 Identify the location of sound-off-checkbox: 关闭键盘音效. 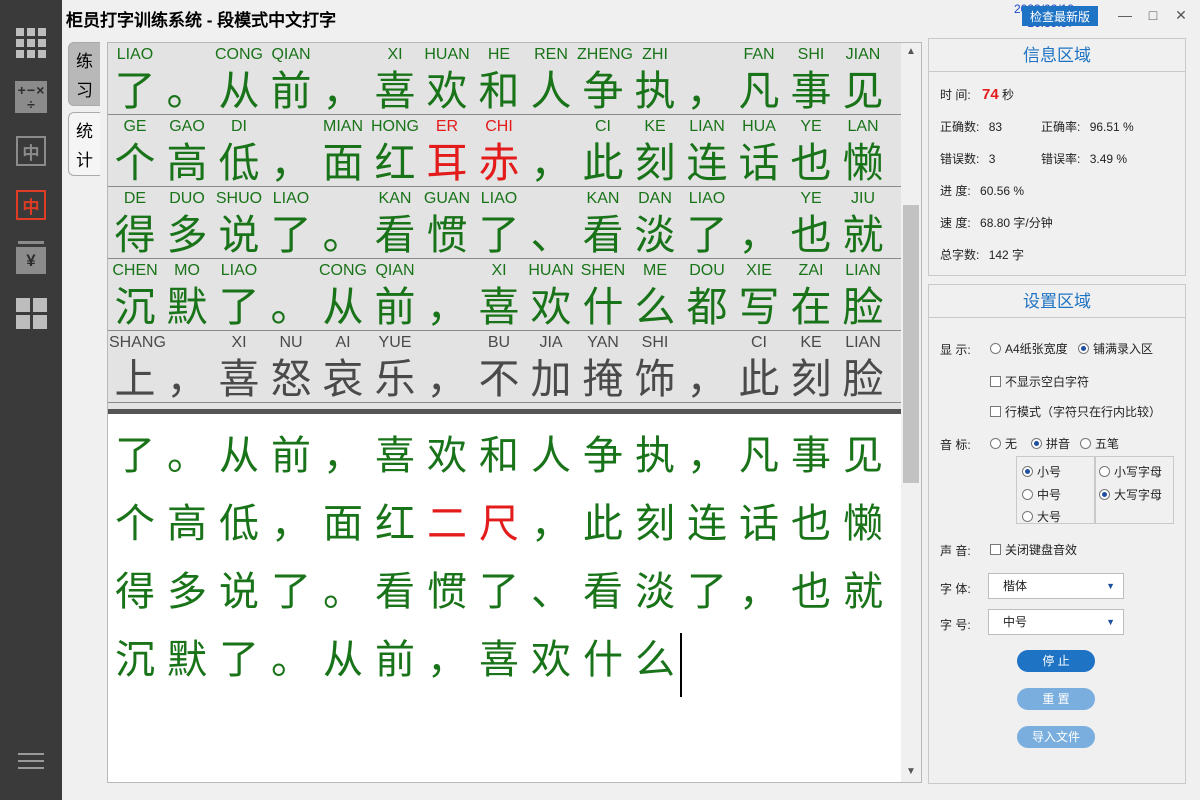
(1033, 549).